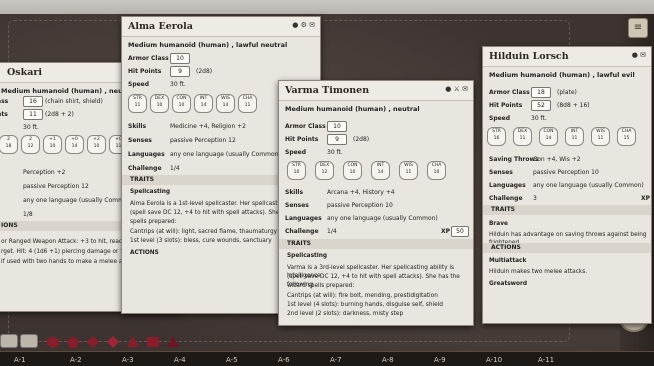  Describe the element at coordinates (352, 109) in the screenshot. I see `creature-type: Medium humanoid (human) , neutral` at that location.